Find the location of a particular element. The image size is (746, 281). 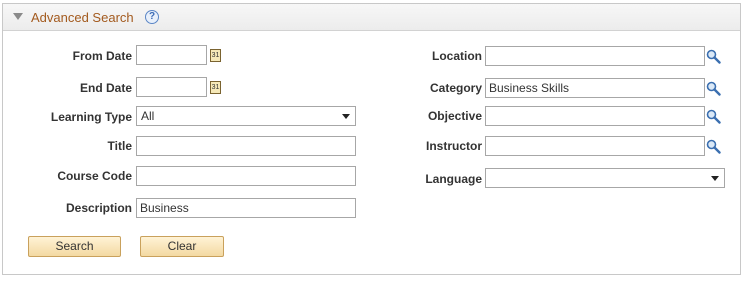

location-input is located at coordinates (595, 56).